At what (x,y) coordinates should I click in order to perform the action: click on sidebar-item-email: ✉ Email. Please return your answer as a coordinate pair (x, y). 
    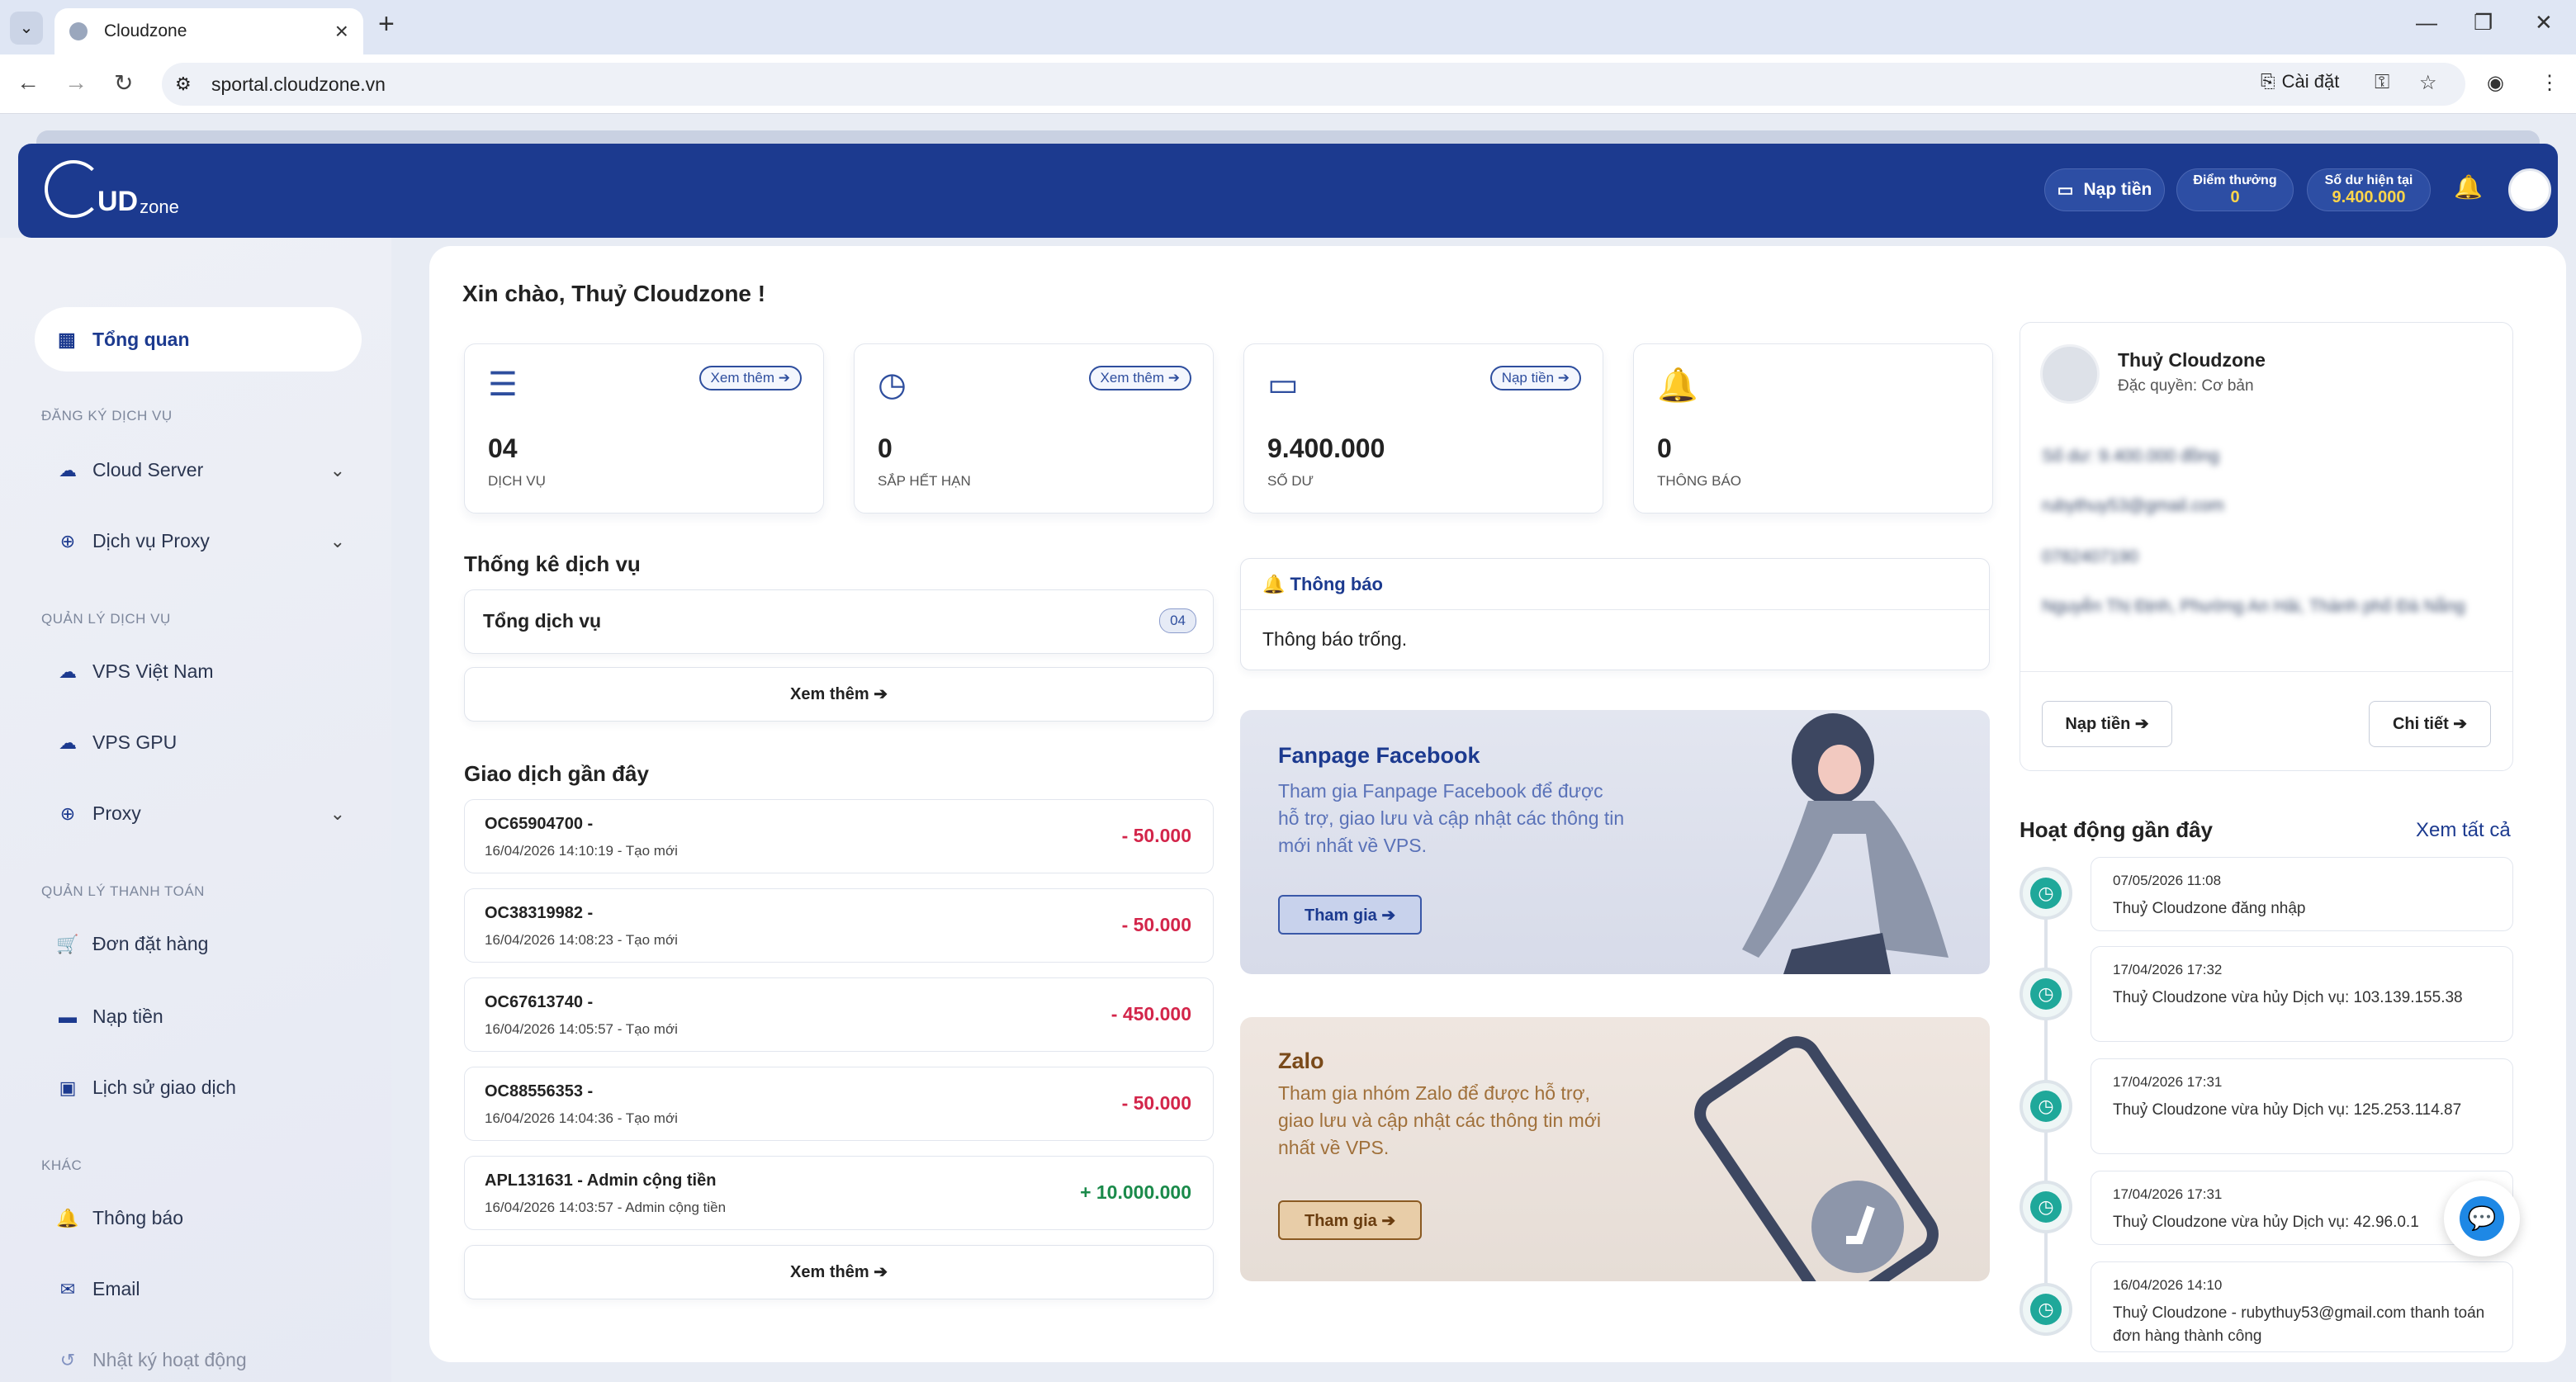
    Looking at the image, I should click on (200, 1289).